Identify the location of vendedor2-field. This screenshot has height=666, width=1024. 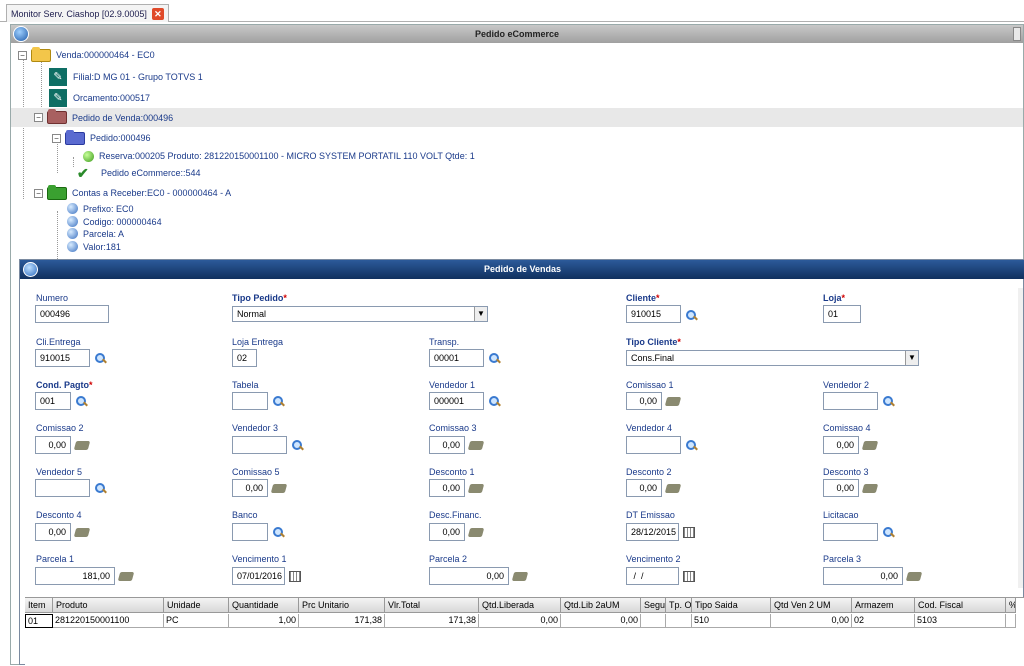
(850, 401).